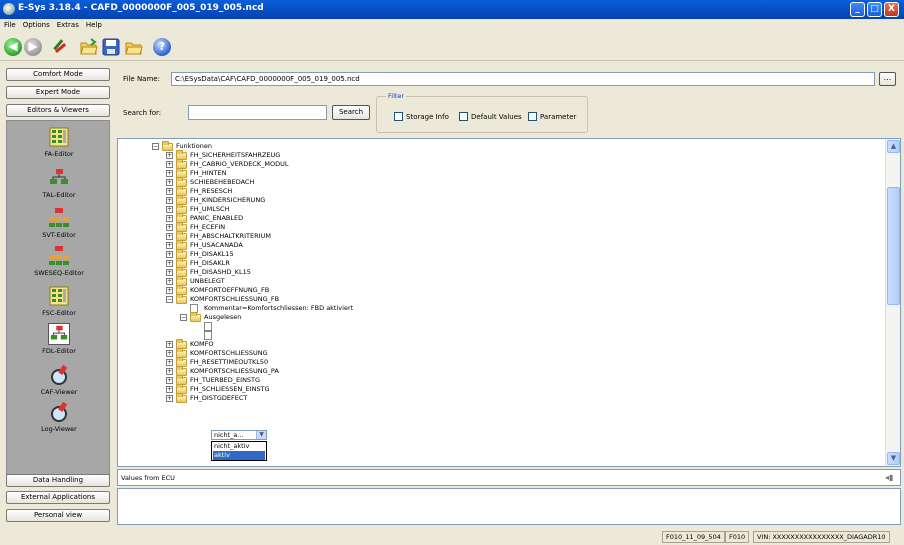 This screenshot has height=545, width=904. What do you see at coordinates (466, 290) in the screenshot?
I see `tree-item: + KOMFORTOEFFNUNG_FB` at bounding box center [466, 290].